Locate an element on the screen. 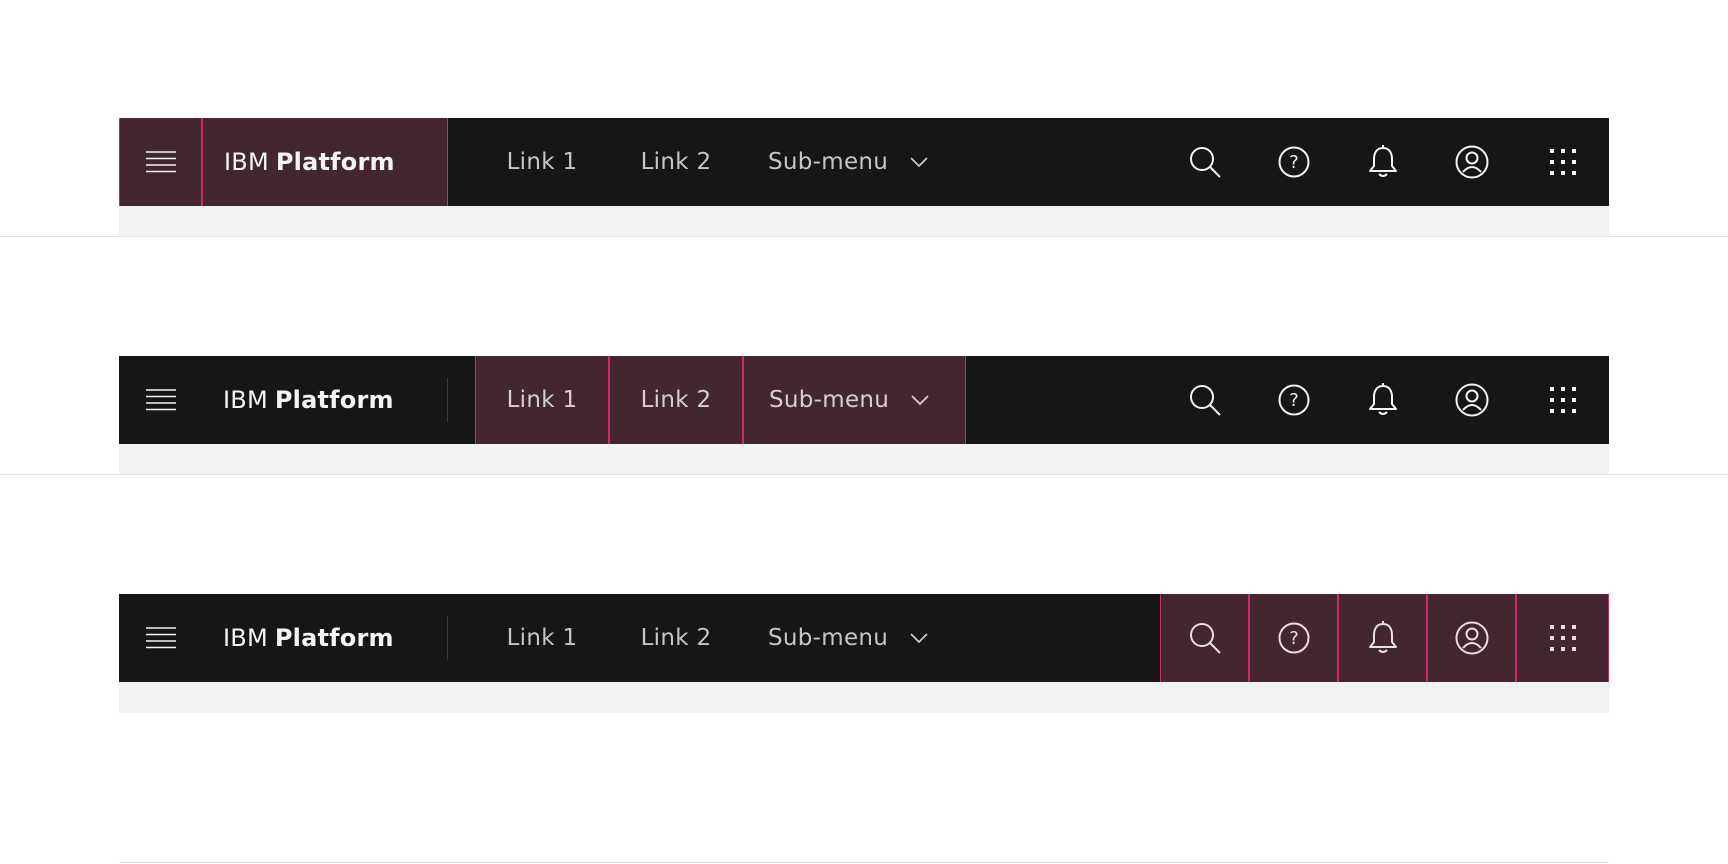 The width and height of the screenshot is (1728, 864). ui-shell-header-left-area: IBM Platform Link 1 Link 2 Sub-menu ? is located at coordinates (864, 162).